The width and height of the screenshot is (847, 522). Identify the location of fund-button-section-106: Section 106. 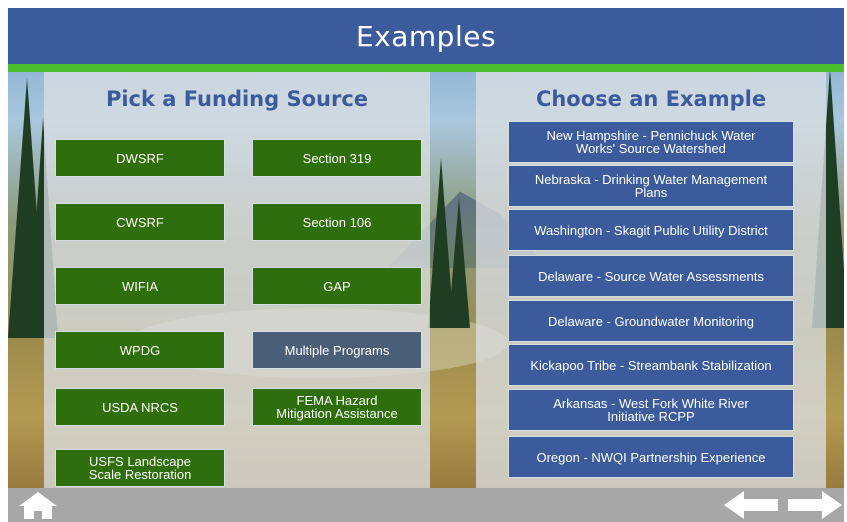
(337, 222).